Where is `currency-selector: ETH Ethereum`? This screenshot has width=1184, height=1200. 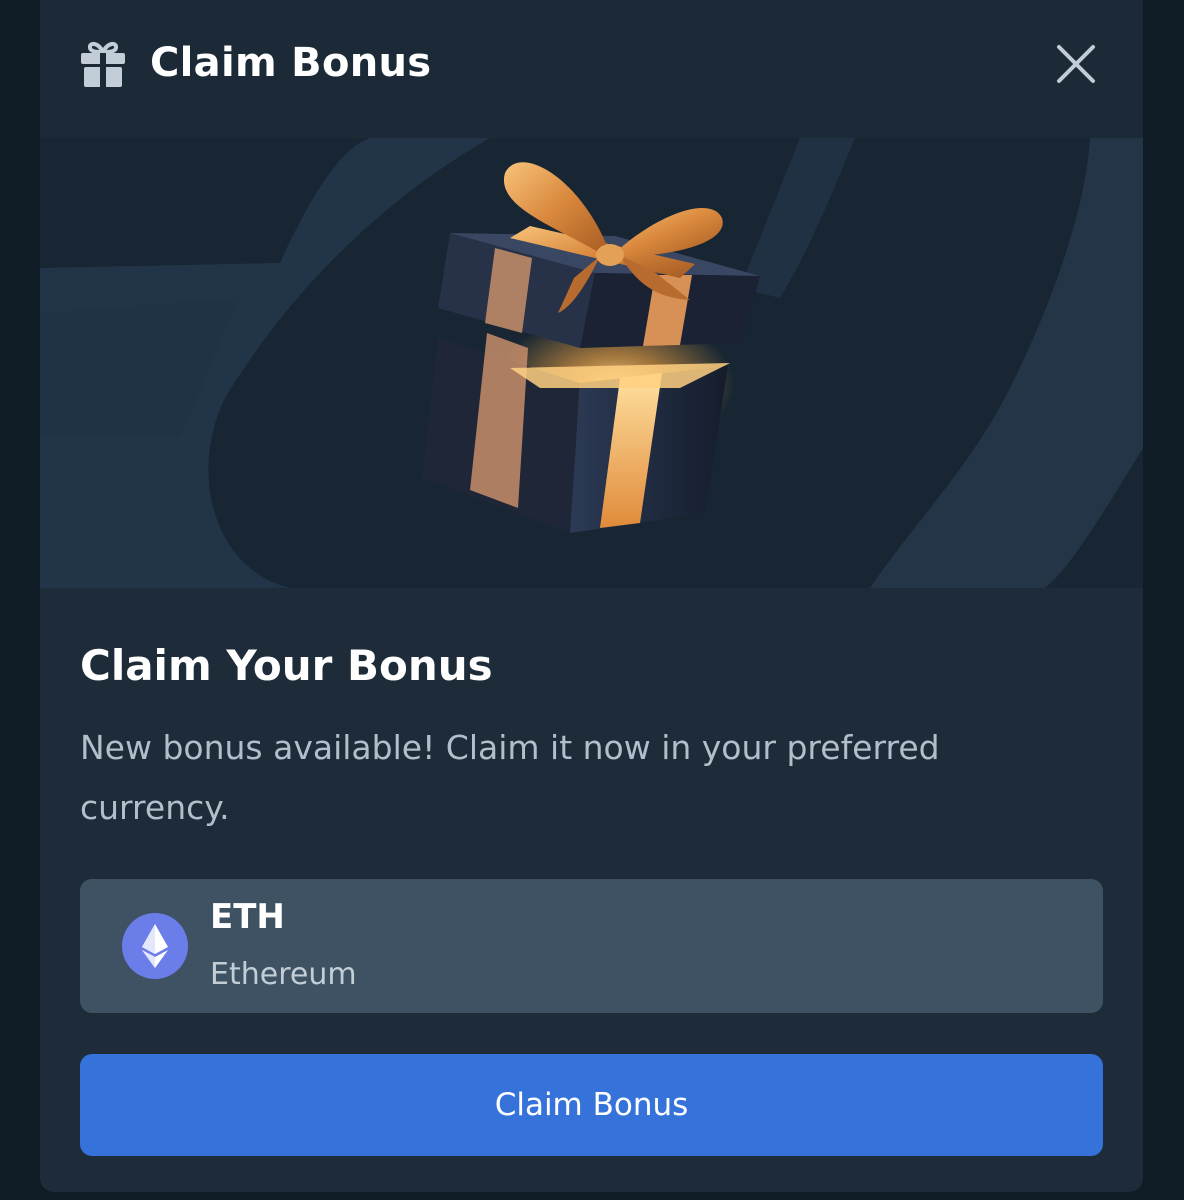
currency-selector: ETH Ethereum is located at coordinates (591, 946).